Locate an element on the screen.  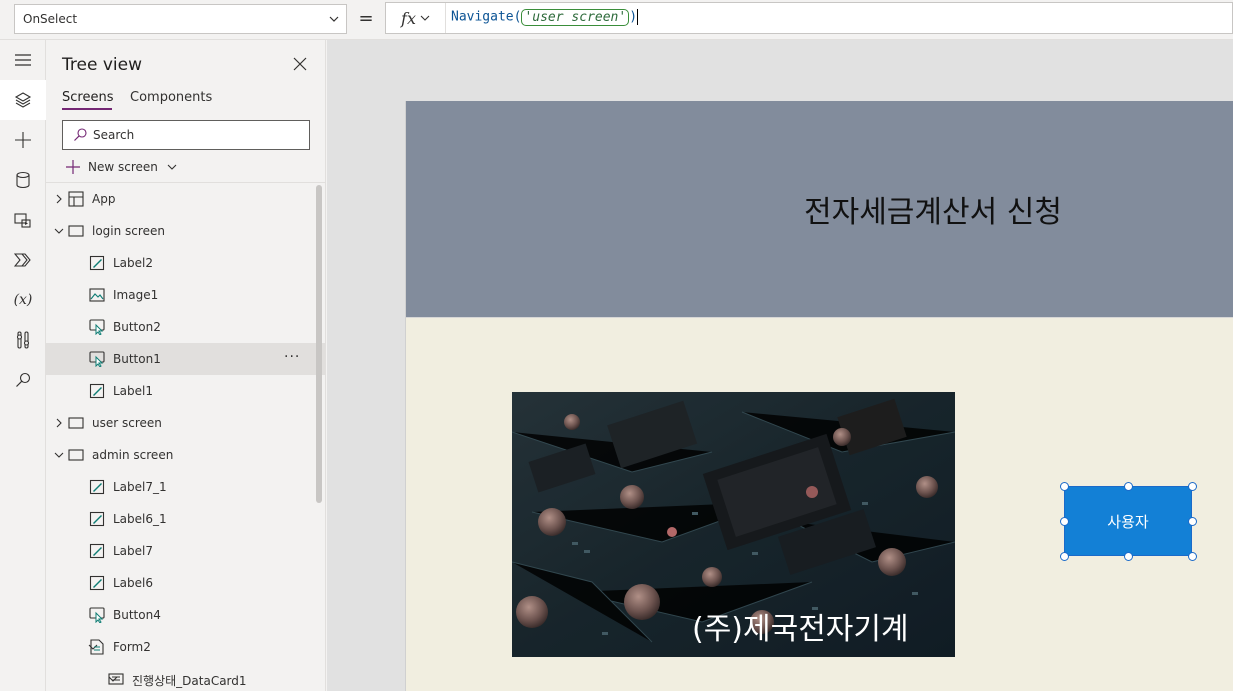
search-icon is located at coordinates (23, 379).